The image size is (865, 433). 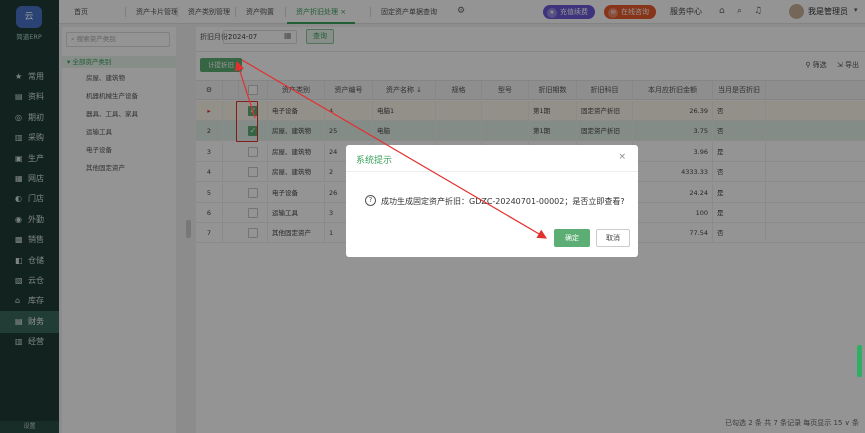 I want to click on dialog-message: 成功生成固定资产折旧：GDZC-20240701-00002；是否立即查看?, so click(x=503, y=201).